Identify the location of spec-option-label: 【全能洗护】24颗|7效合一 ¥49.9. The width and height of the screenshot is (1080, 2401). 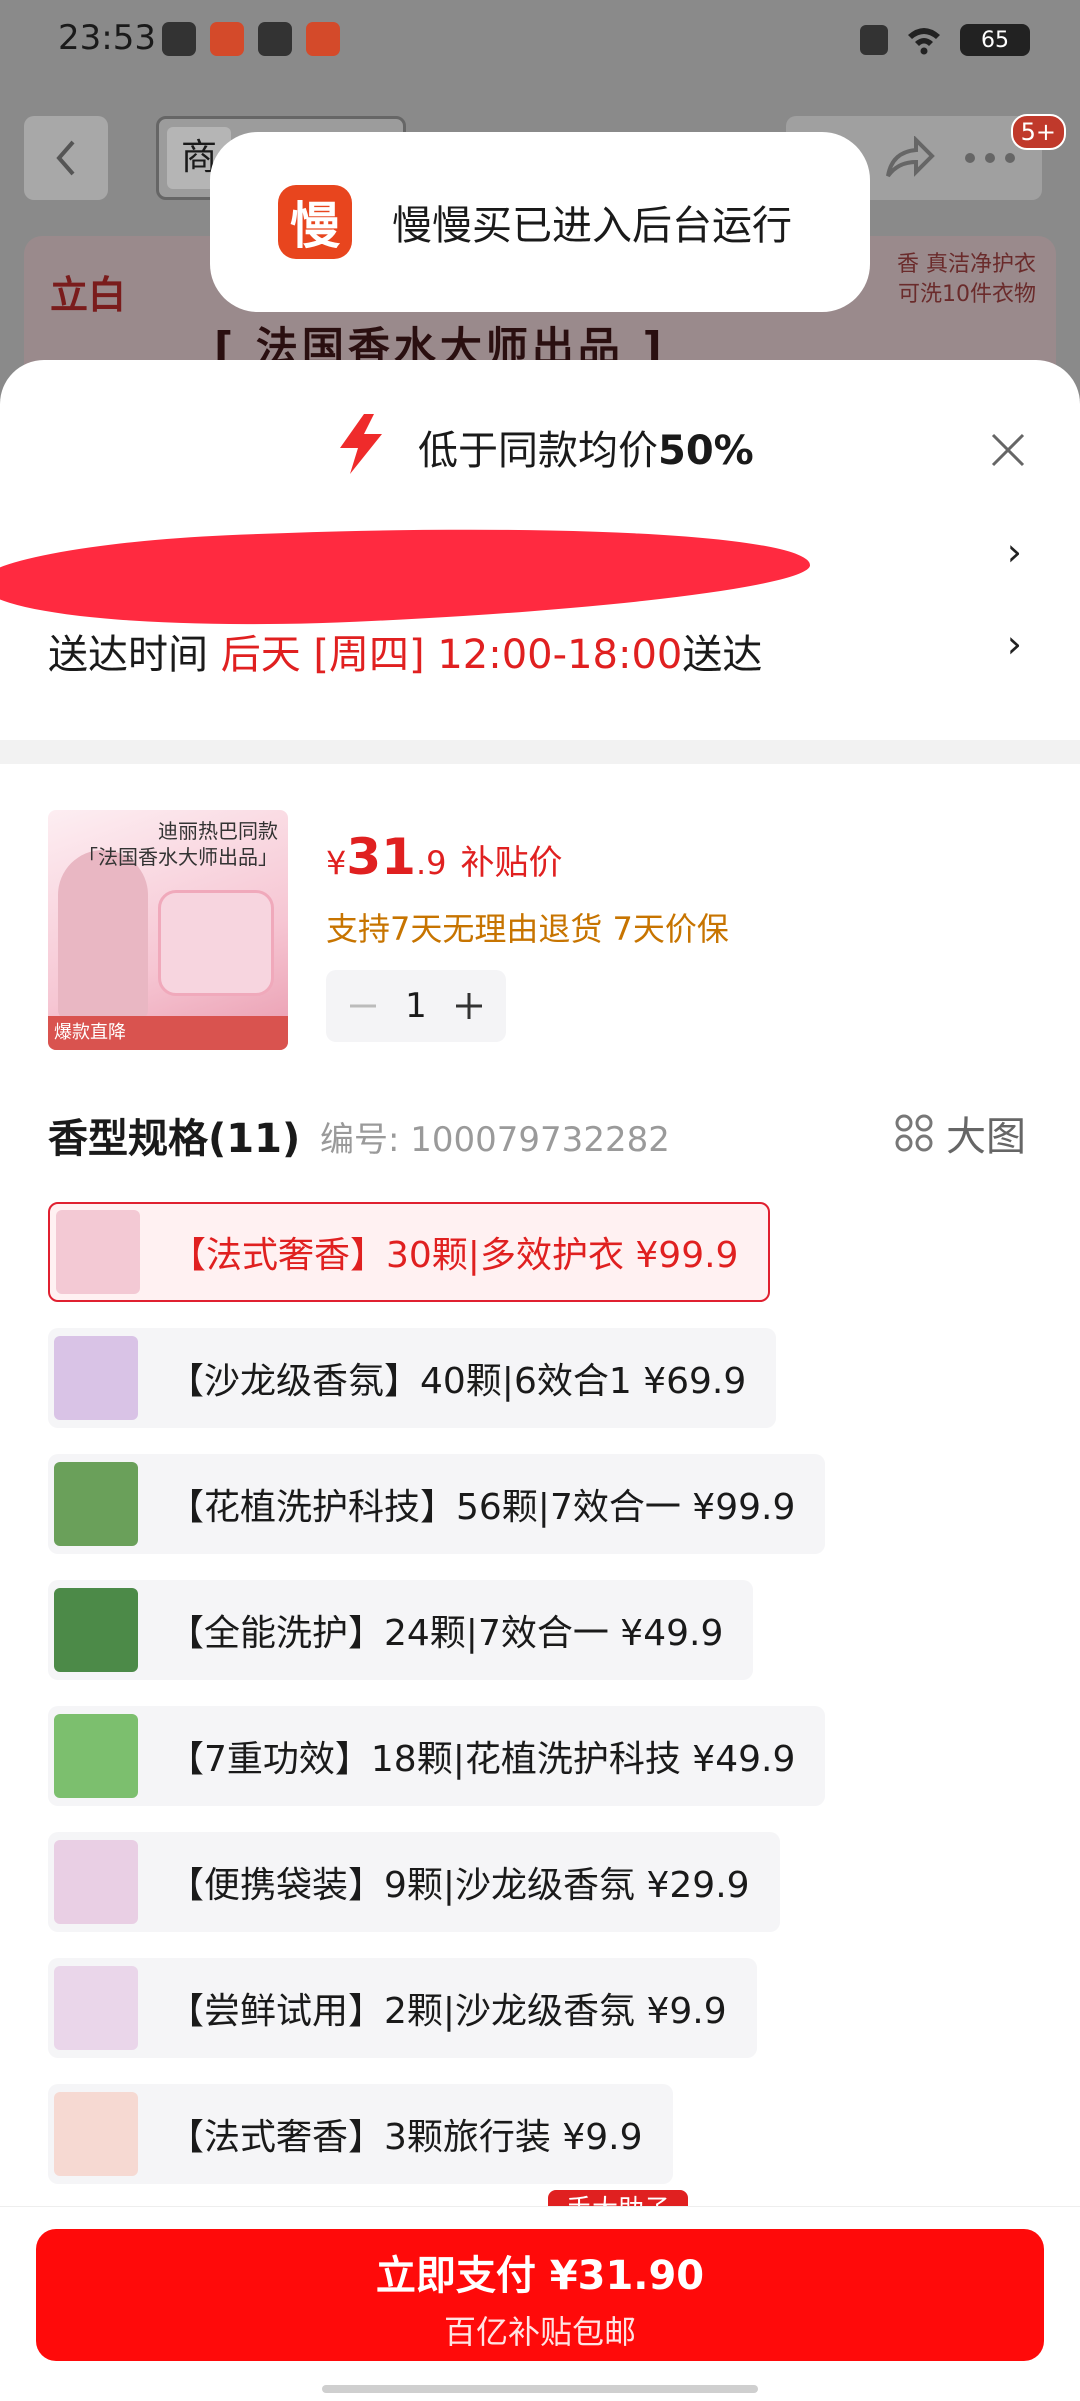
(446, 1633).